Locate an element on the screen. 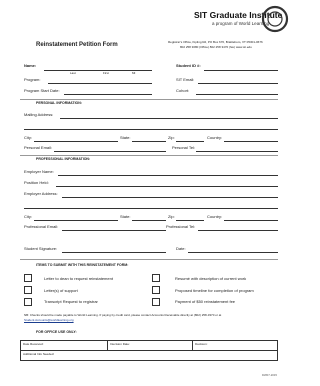 The height and width of the screenshot is (386, 320). employer-zip-field is located at coordinates (190, 220).